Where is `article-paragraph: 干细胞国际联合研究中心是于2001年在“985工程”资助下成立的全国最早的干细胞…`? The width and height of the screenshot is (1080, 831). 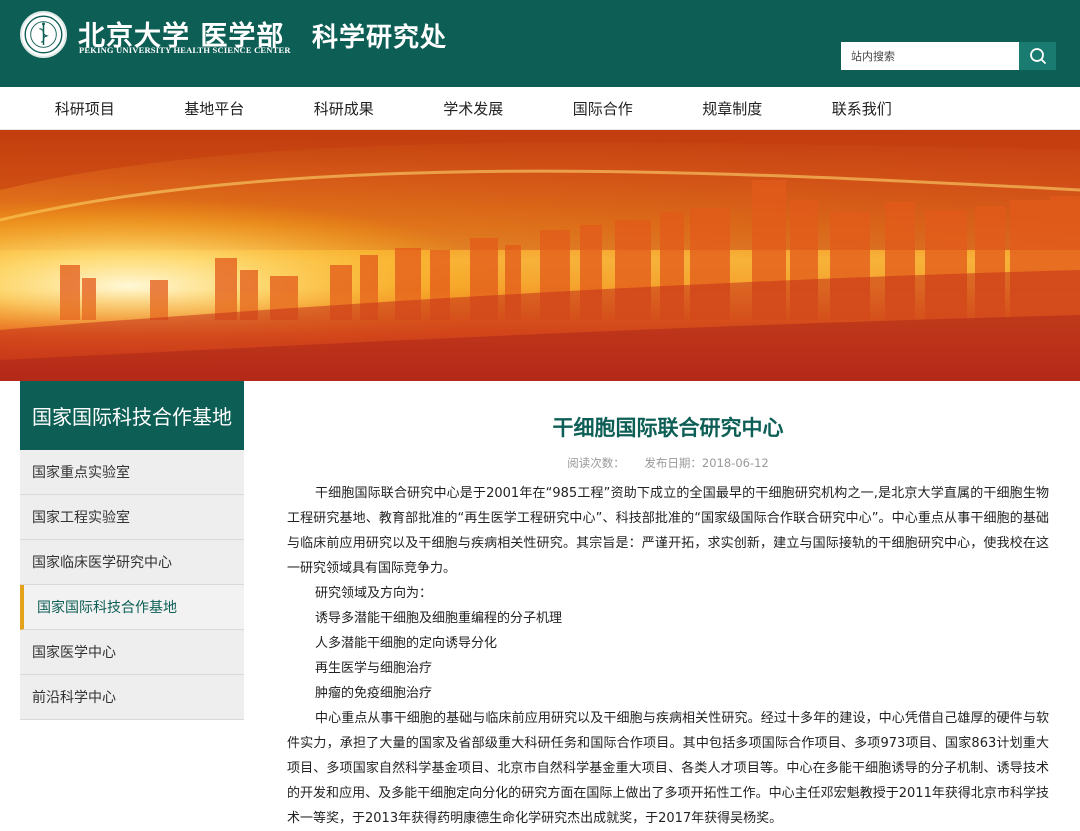 article-paragraph: 干细胞国际联合研究中心是于2001年在“985工程”资助下成立的全国最早的干细胞… is located at coordinates (668, 531).